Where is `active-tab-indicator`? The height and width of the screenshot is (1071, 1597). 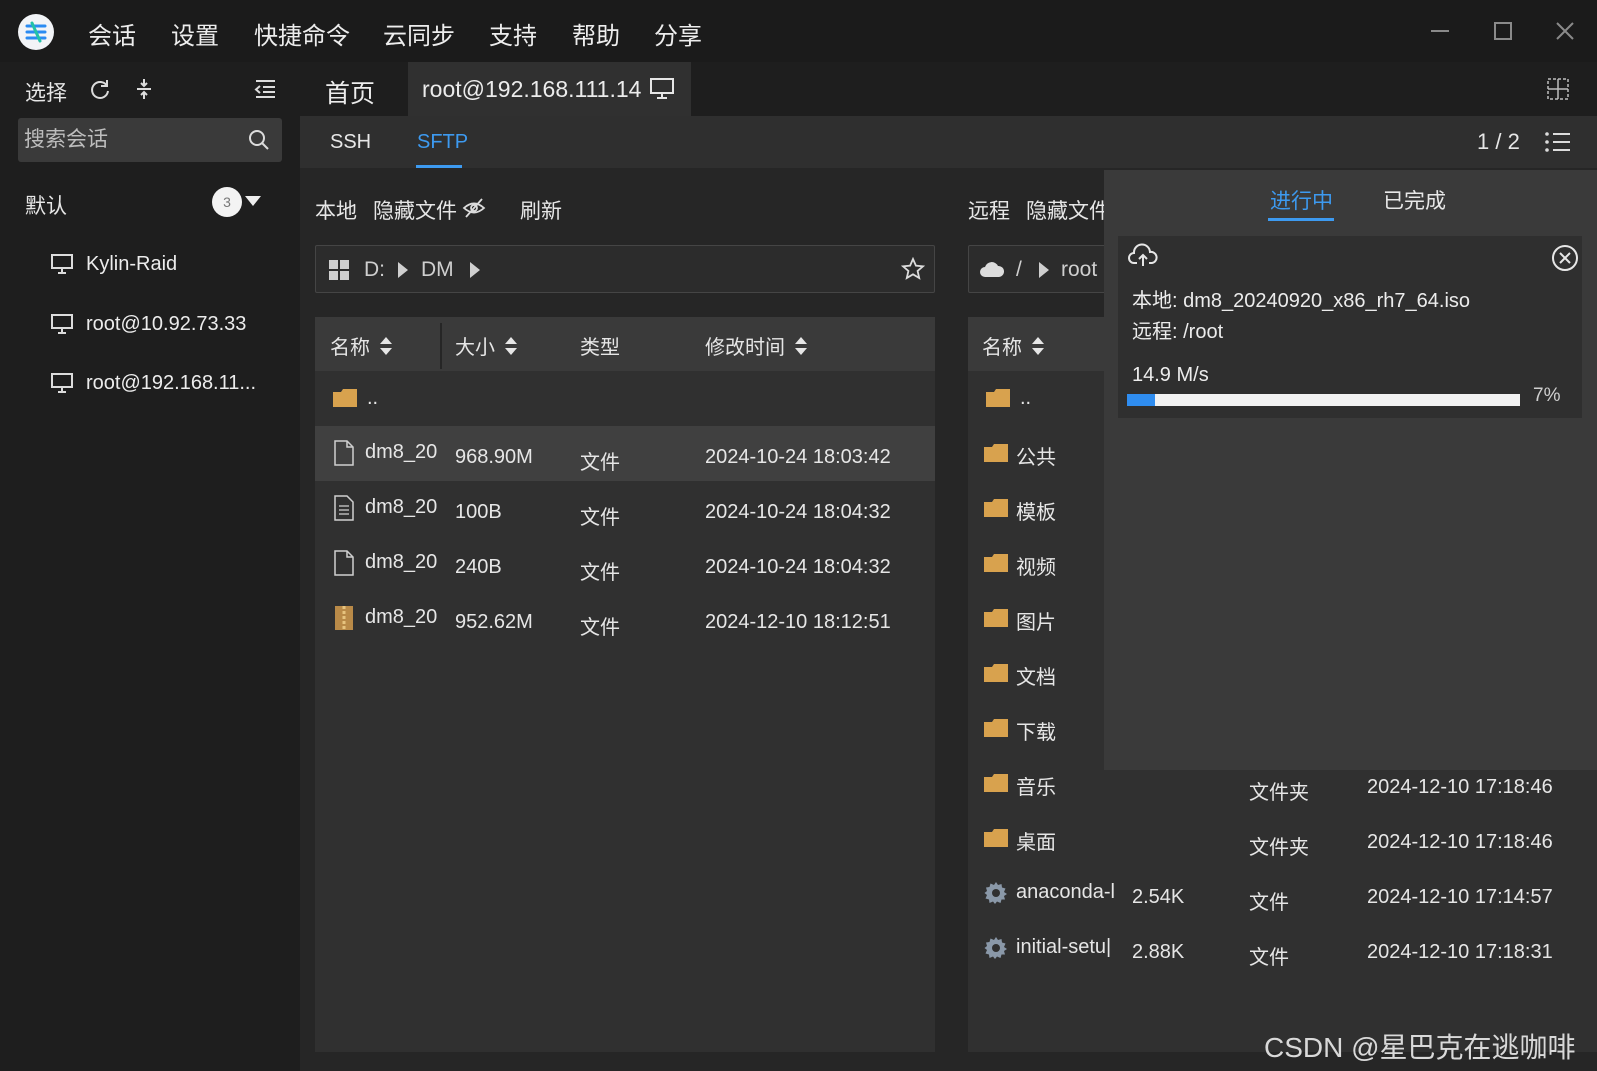
active-tab-indicator is located at coordinates (439, 166).